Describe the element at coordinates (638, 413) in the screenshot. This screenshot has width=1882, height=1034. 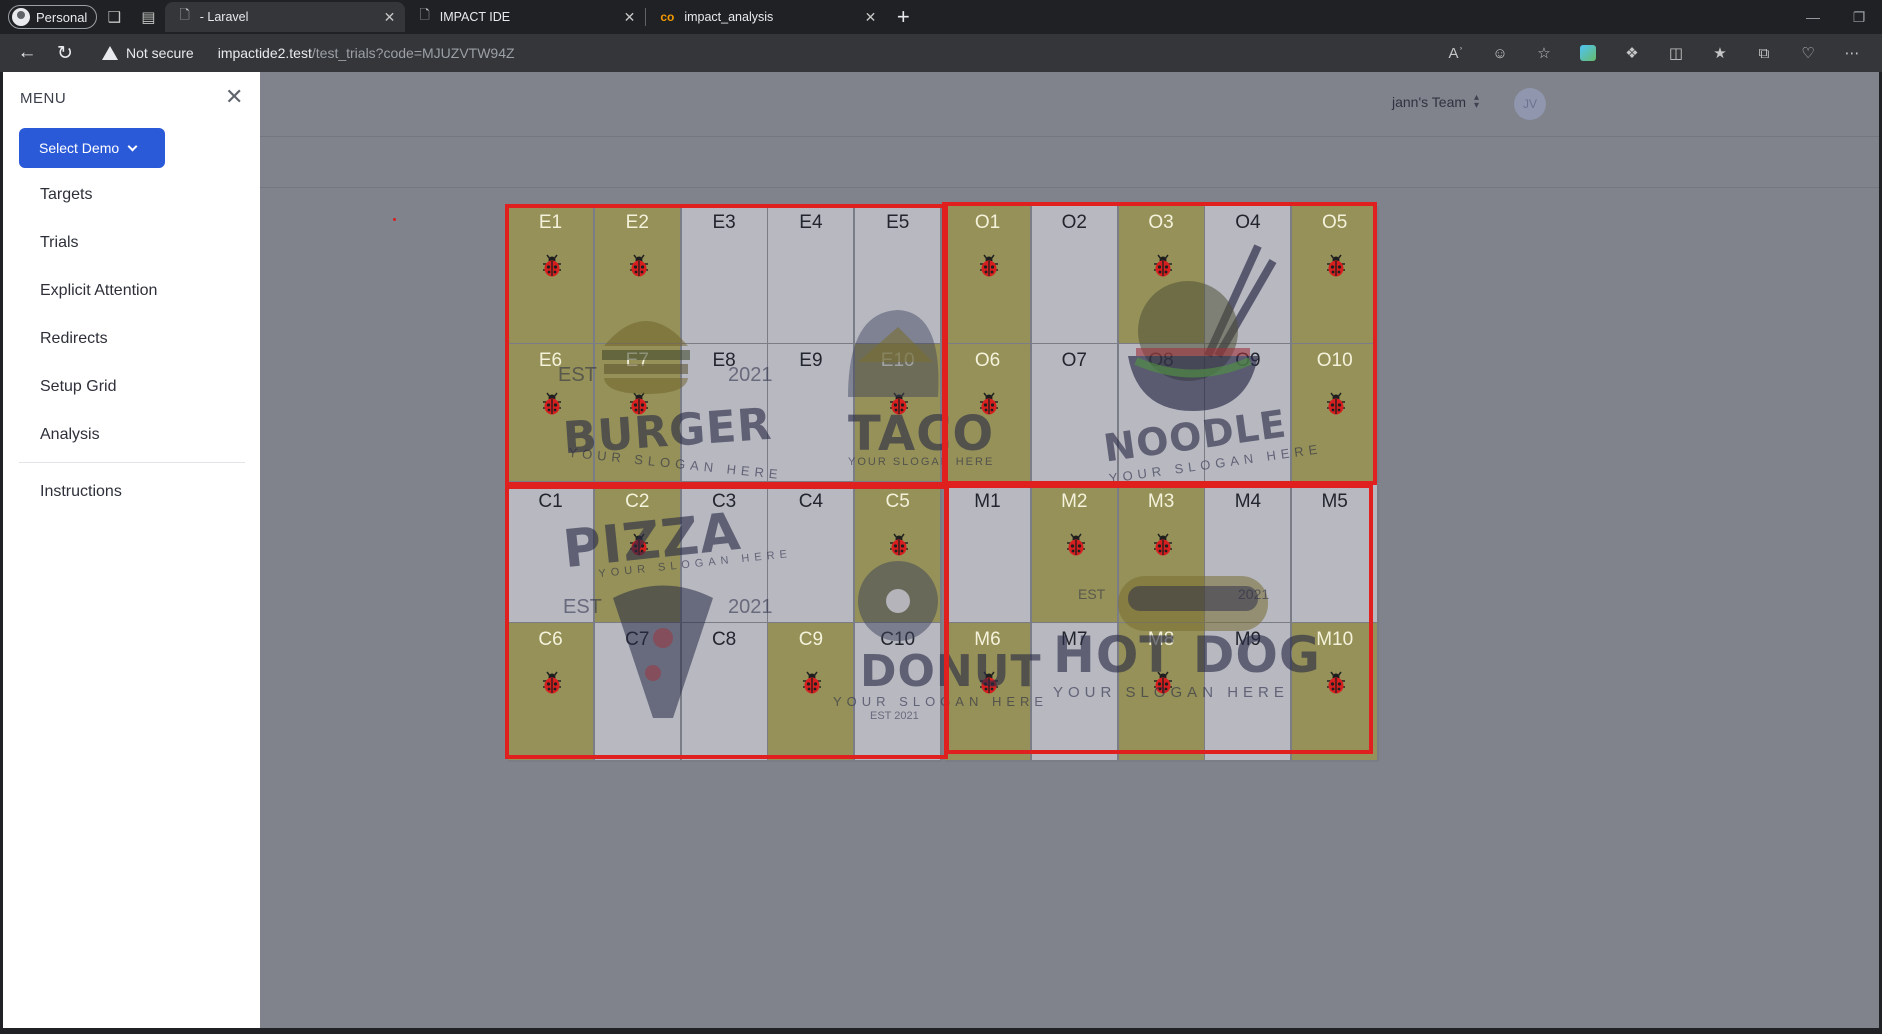
I see `grid-cell-e7: E7` at that location.